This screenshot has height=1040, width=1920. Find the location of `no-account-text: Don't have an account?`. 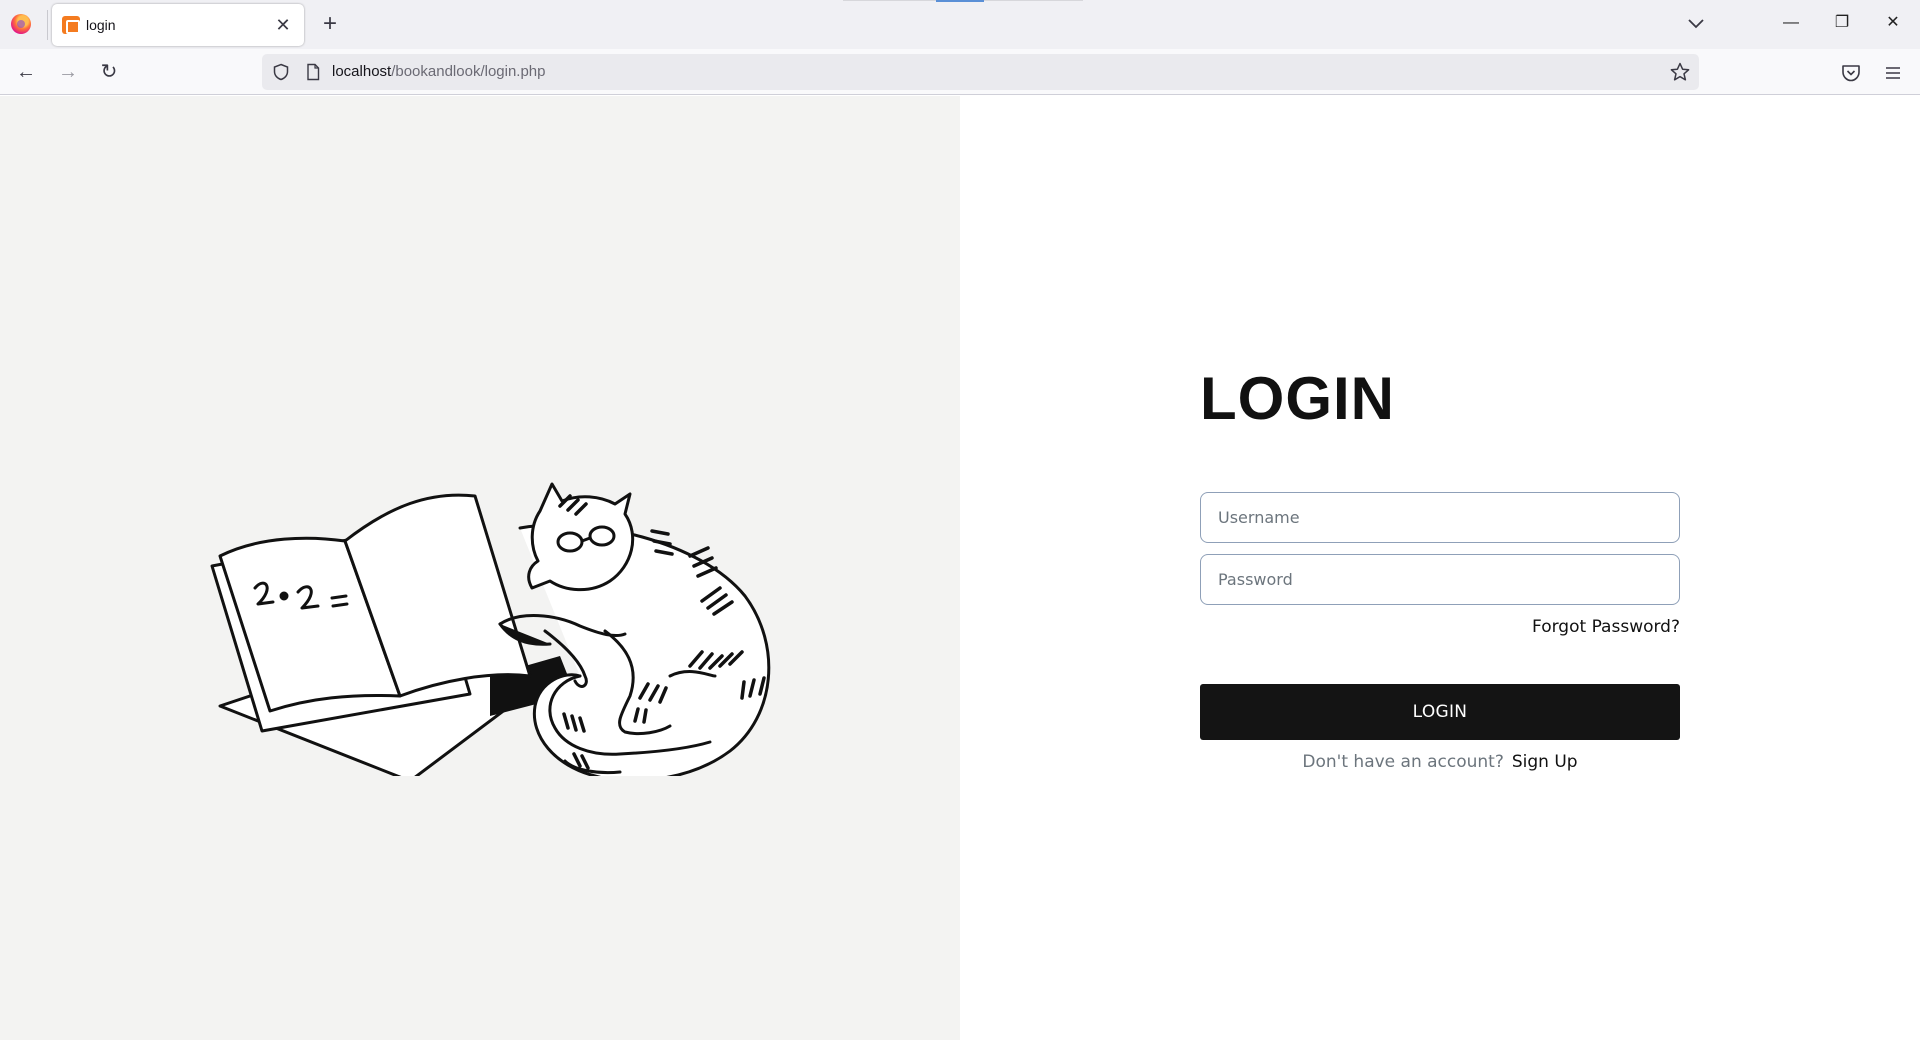

no-account-text: Don't have an account? is located at coordinates (1403, 762).